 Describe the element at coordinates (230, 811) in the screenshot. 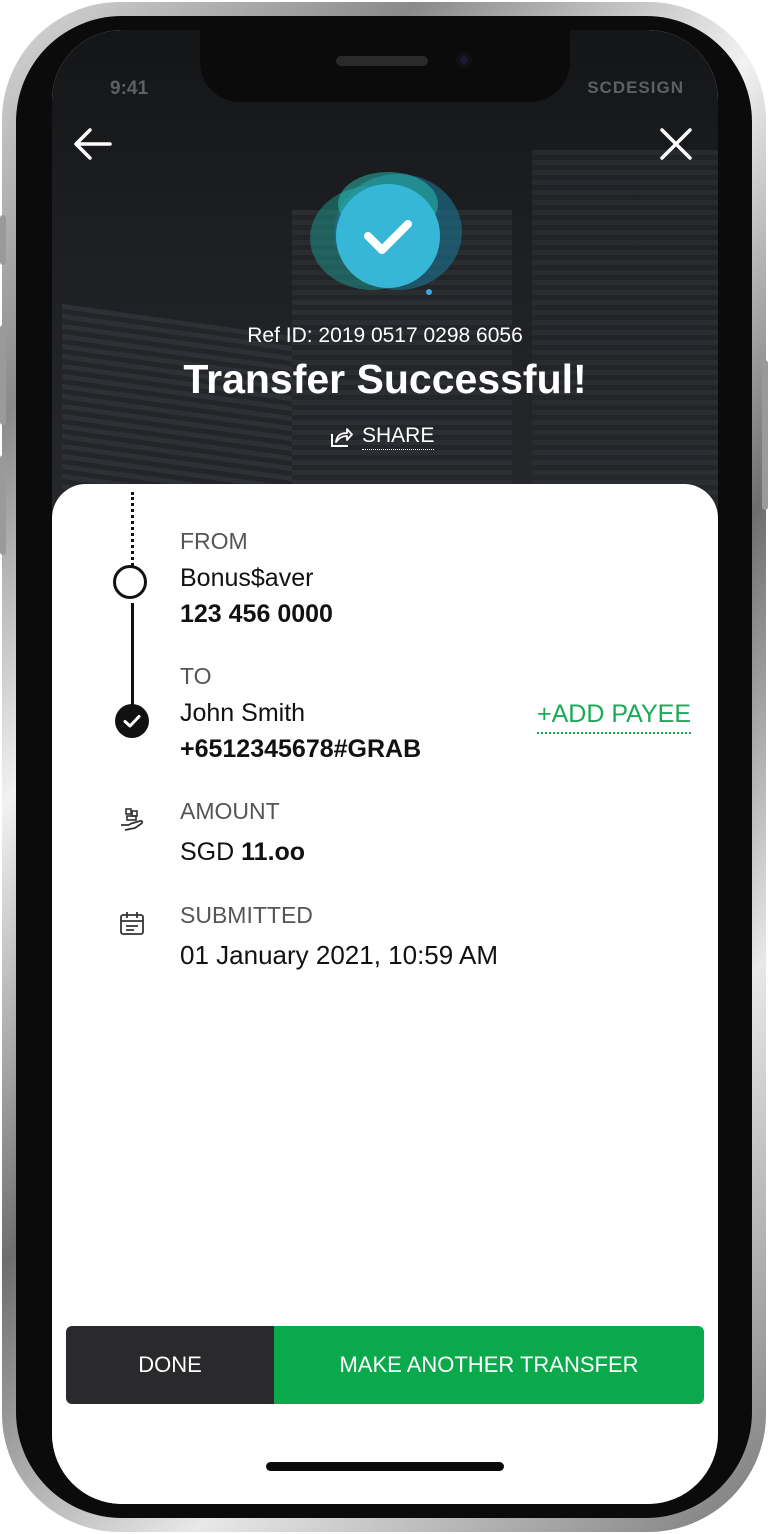

I see `amount-label: AMOUNT` at that location.